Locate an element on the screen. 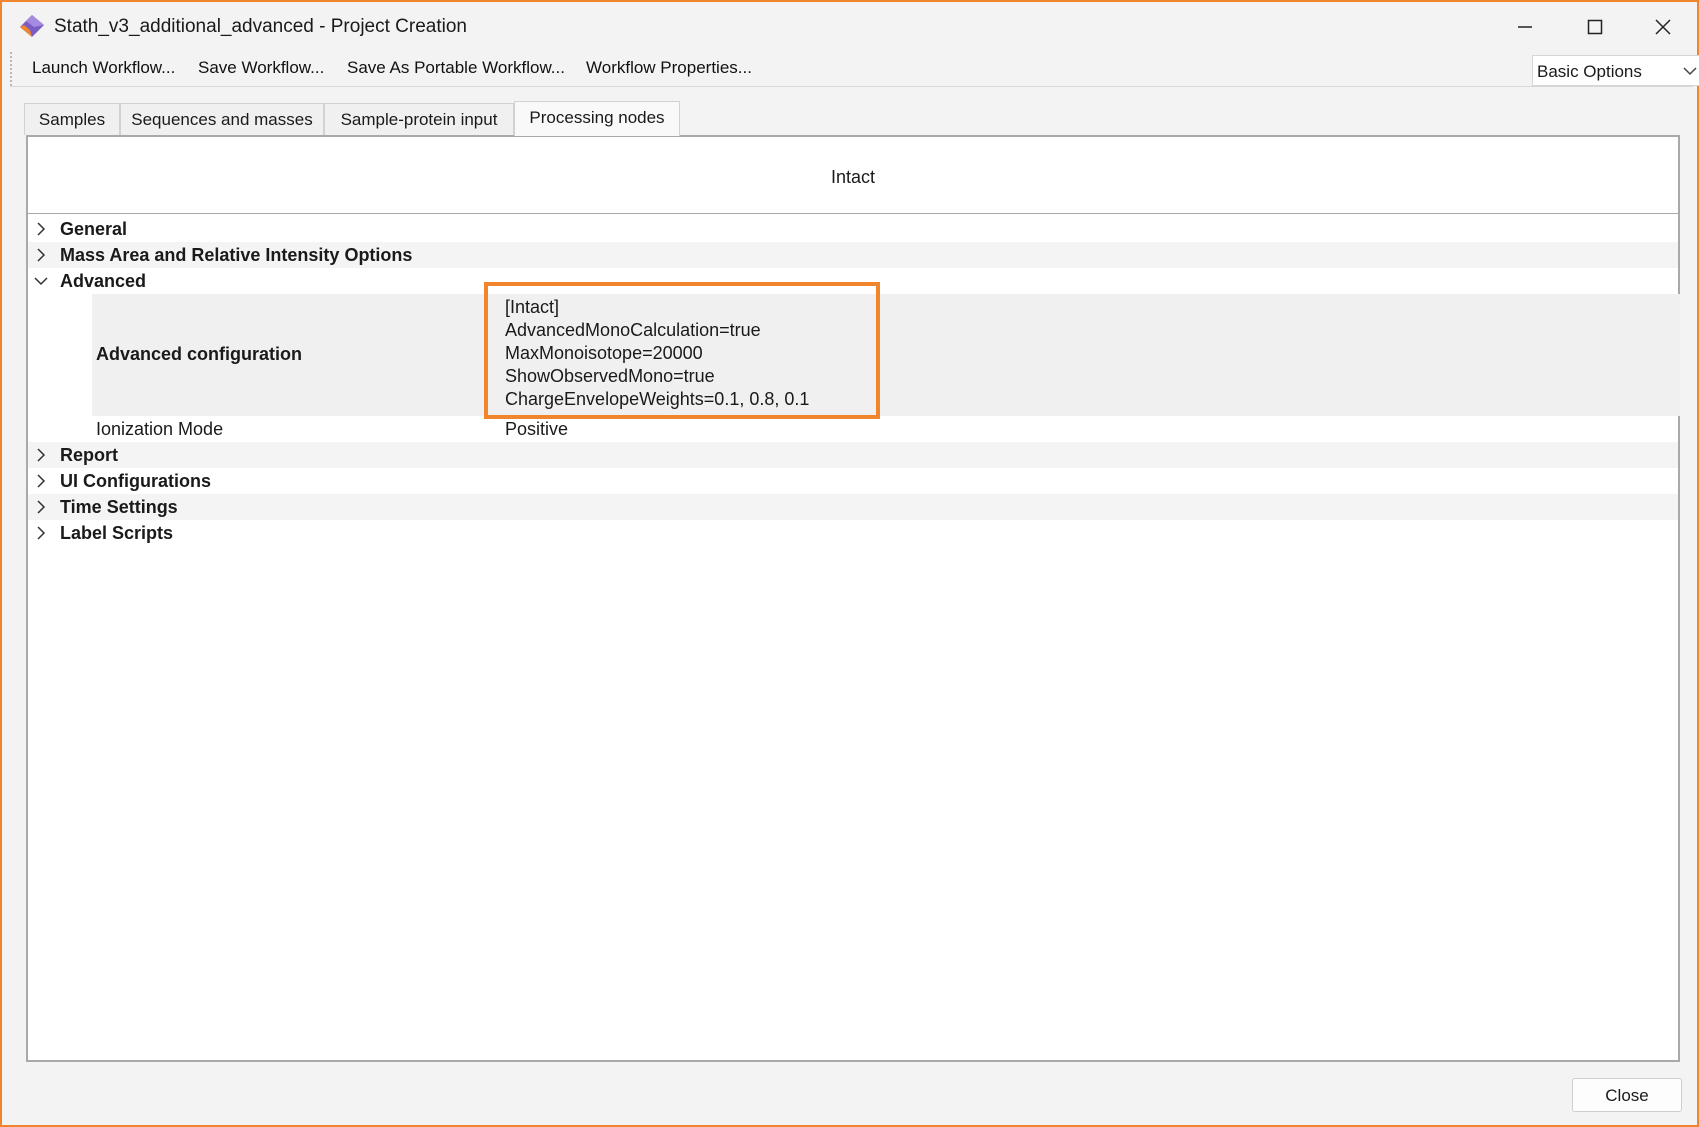  minimize-icon is located at coordinates (1525, 27).